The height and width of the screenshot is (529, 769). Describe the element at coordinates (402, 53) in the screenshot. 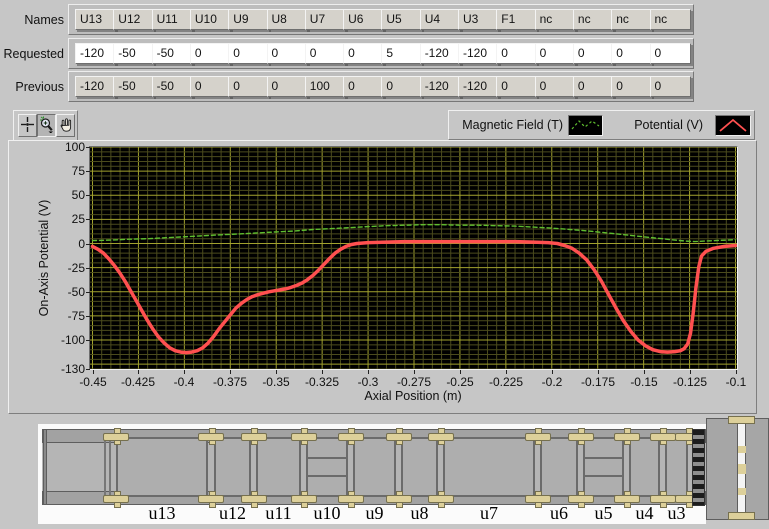

I see `io-cell-requested-8: 5` at that location.